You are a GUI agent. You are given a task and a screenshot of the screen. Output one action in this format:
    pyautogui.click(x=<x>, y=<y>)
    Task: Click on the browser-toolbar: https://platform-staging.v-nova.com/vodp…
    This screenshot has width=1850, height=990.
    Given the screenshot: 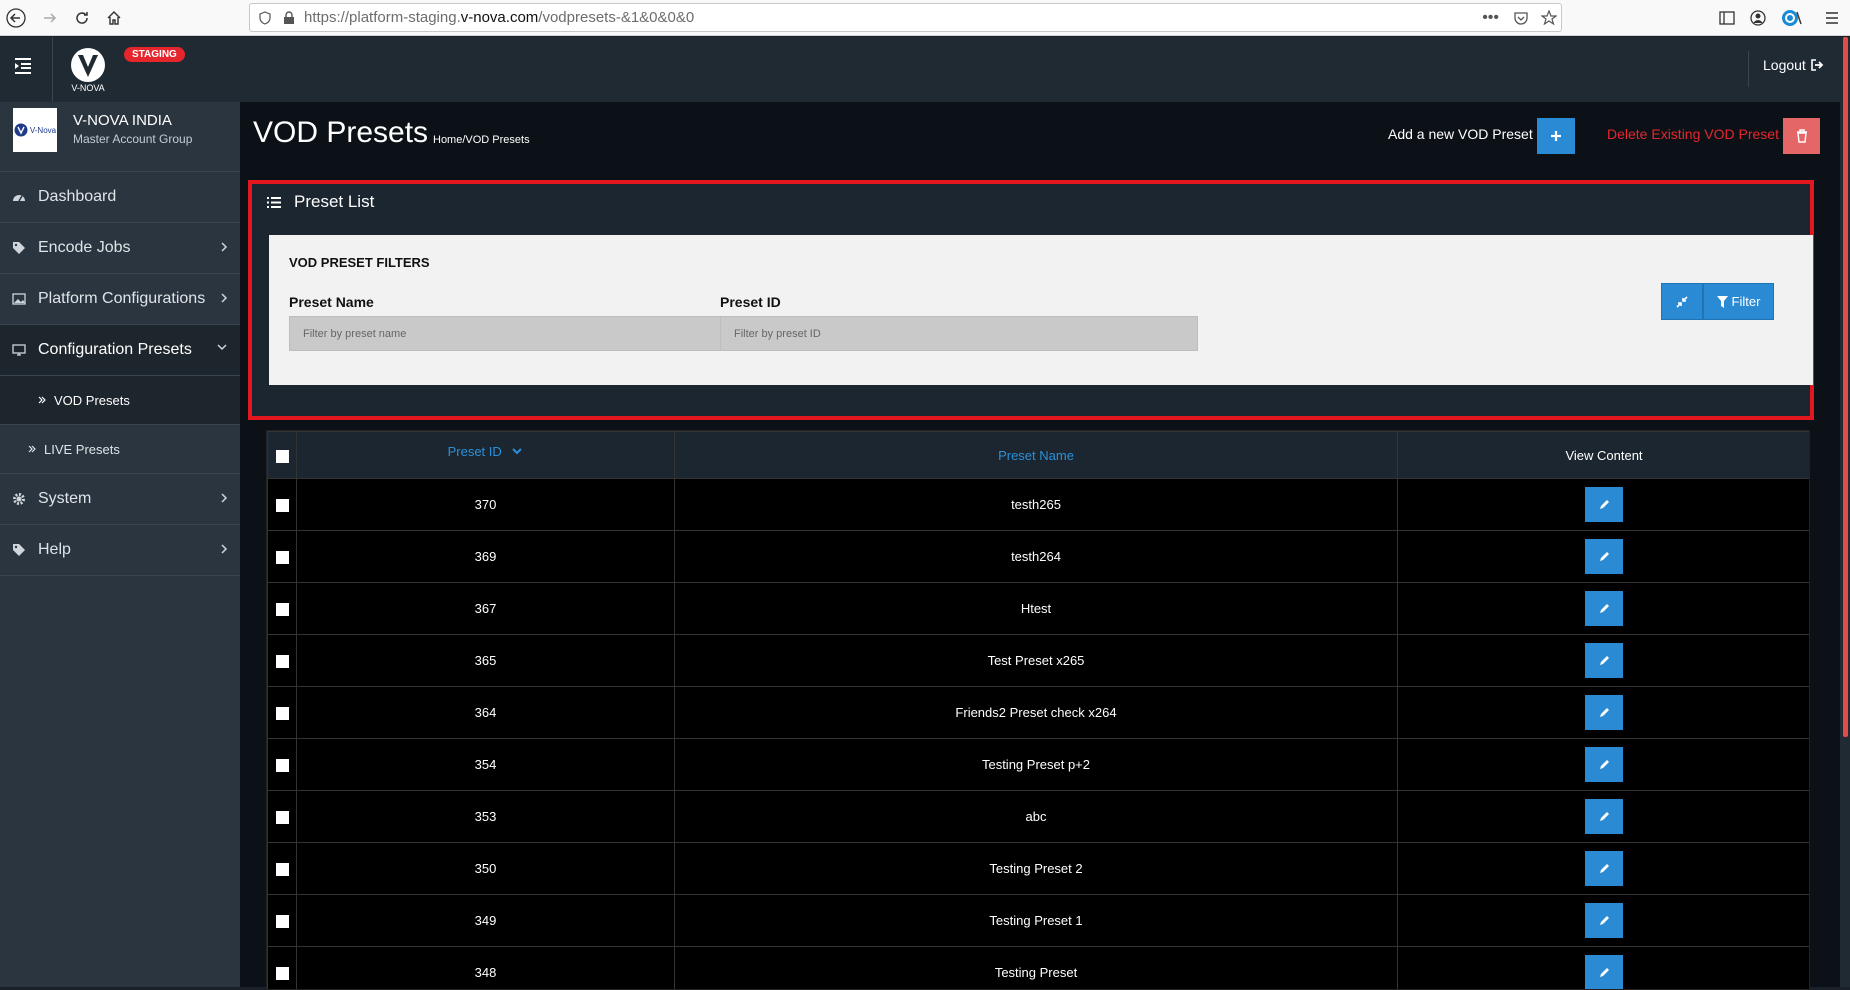 What is the action you would take?
    pyautogui.click(x=925, y=18)
    